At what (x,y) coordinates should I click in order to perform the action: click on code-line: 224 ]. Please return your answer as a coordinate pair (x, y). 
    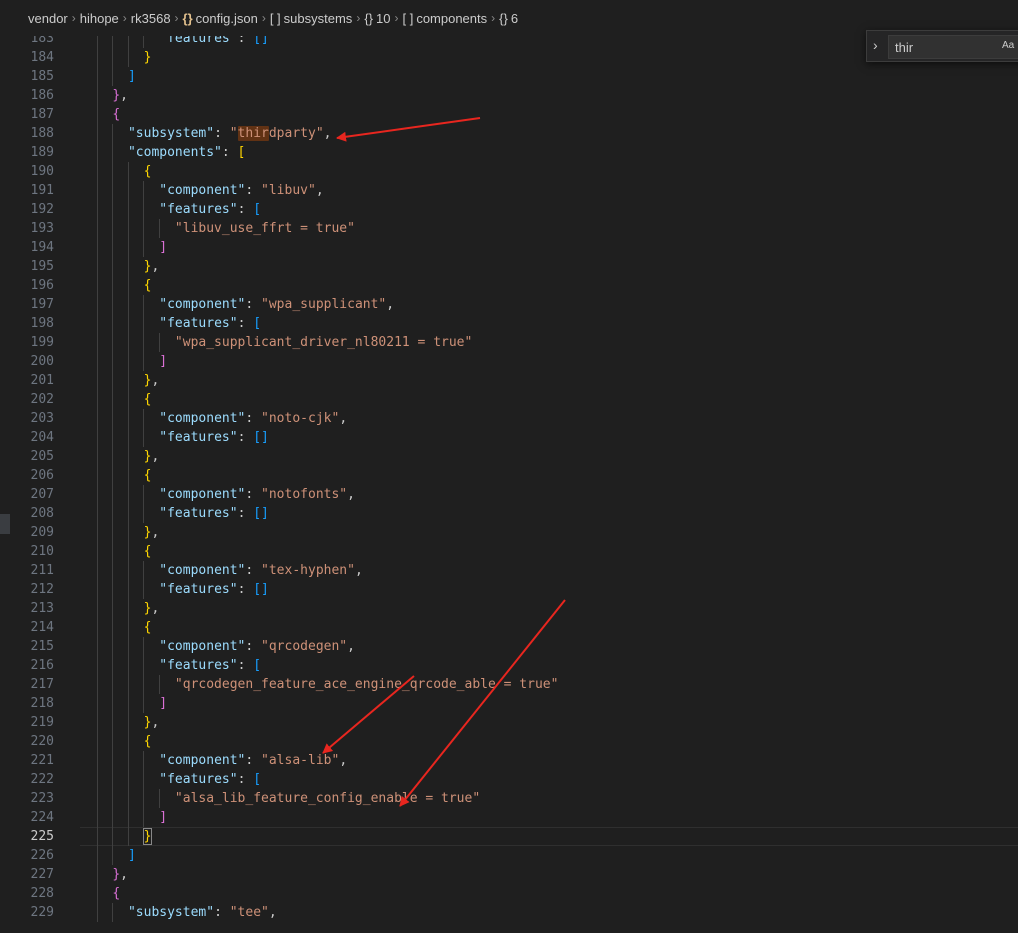
    Looking at the image, I should click on (509, 817).